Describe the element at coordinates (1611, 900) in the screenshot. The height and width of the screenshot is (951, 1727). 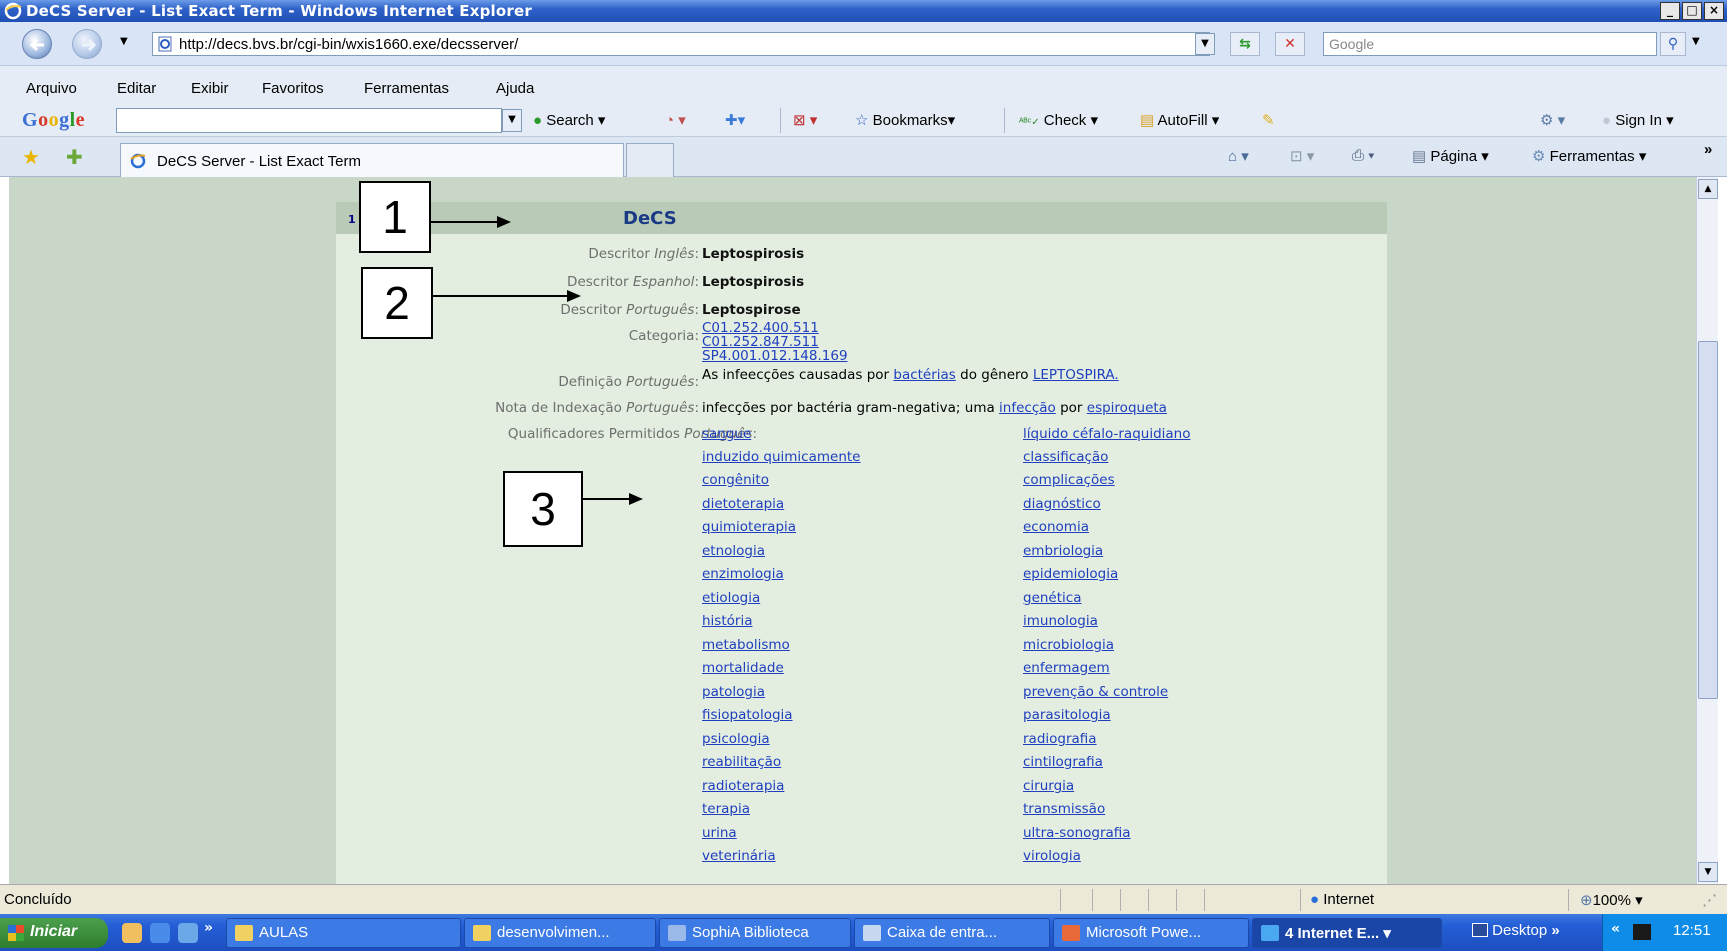
I see `zoom-level: ⊕100% ▾` at that location.